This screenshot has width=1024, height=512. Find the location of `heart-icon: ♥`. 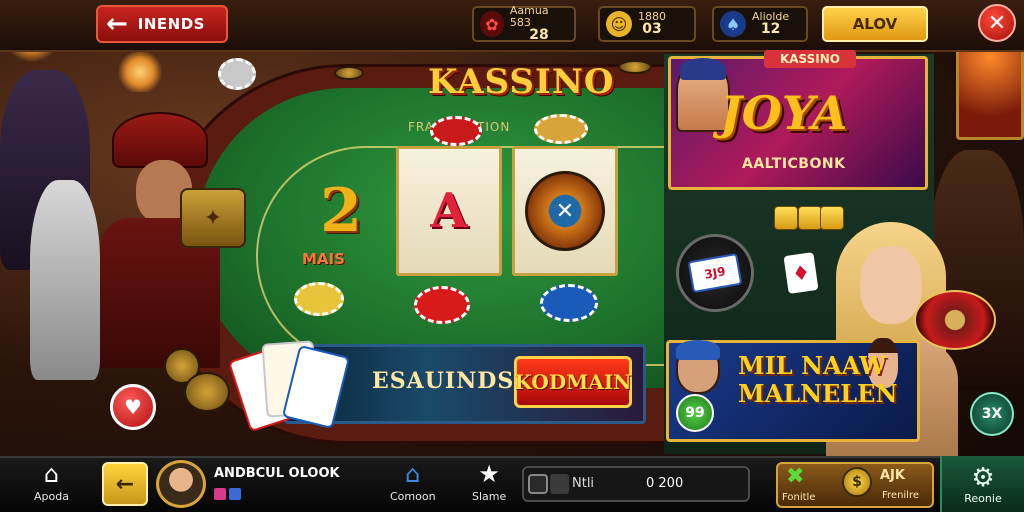

heart-icon: ♥ is located at coordinates (133, 407).